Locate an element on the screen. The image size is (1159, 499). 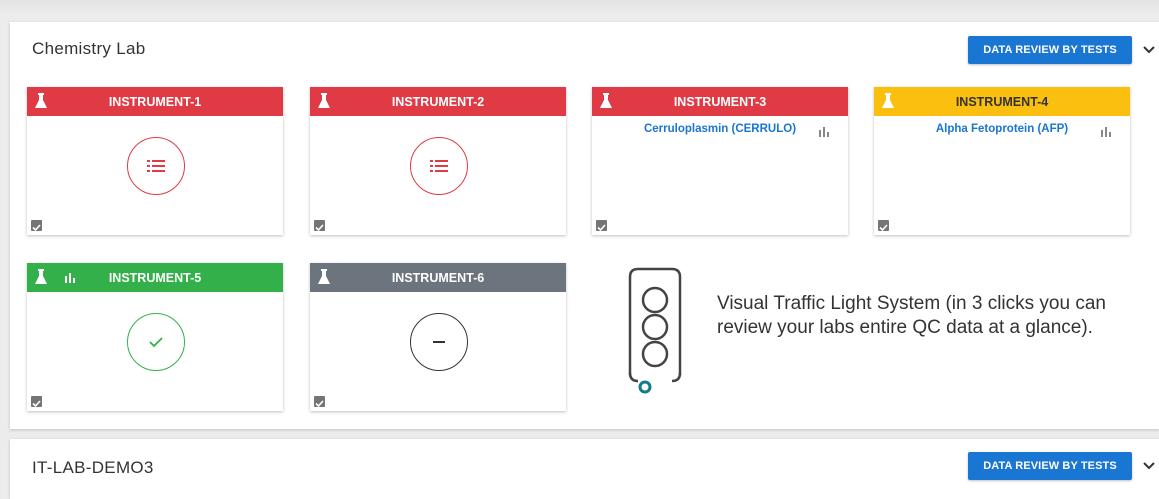
instrument-card-4: INSTRUMENT-4 Alpha Fetoprotein (AFP) is located at coordinates (1002, 161).